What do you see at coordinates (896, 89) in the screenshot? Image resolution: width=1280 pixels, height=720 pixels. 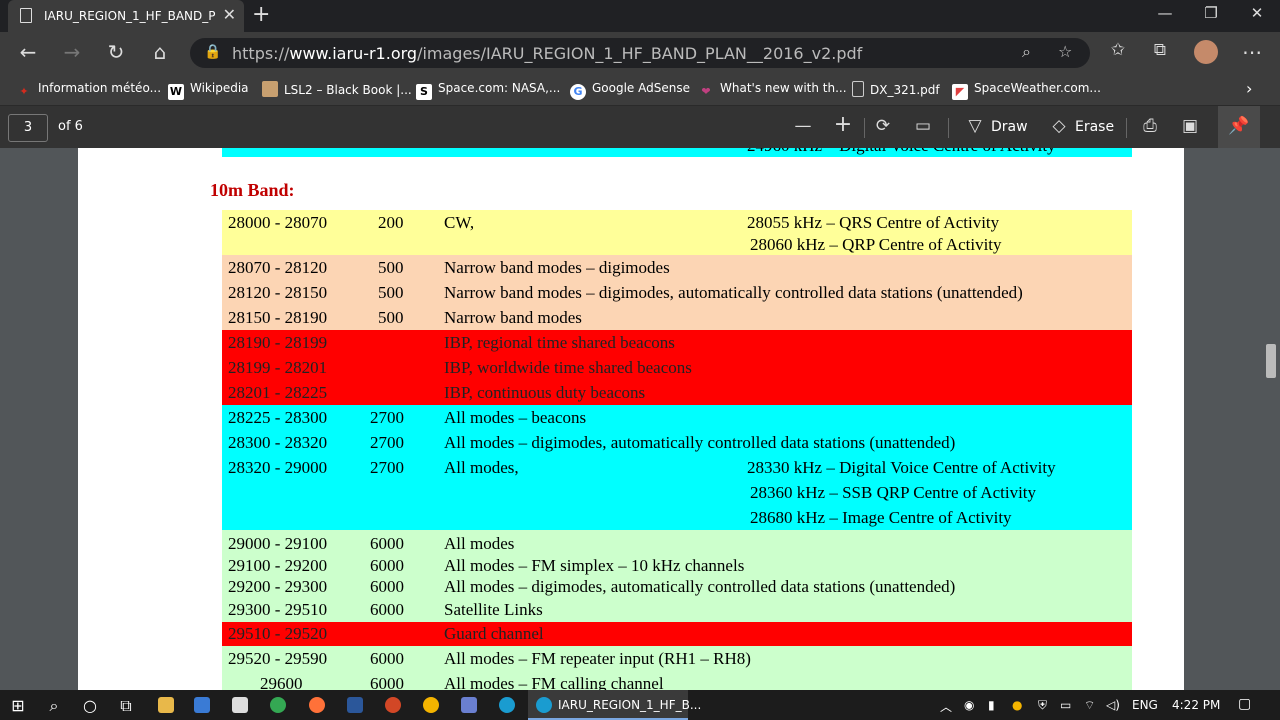 I see `bookmark-item: DX_321.pdf` at bounding box center [896, 89].